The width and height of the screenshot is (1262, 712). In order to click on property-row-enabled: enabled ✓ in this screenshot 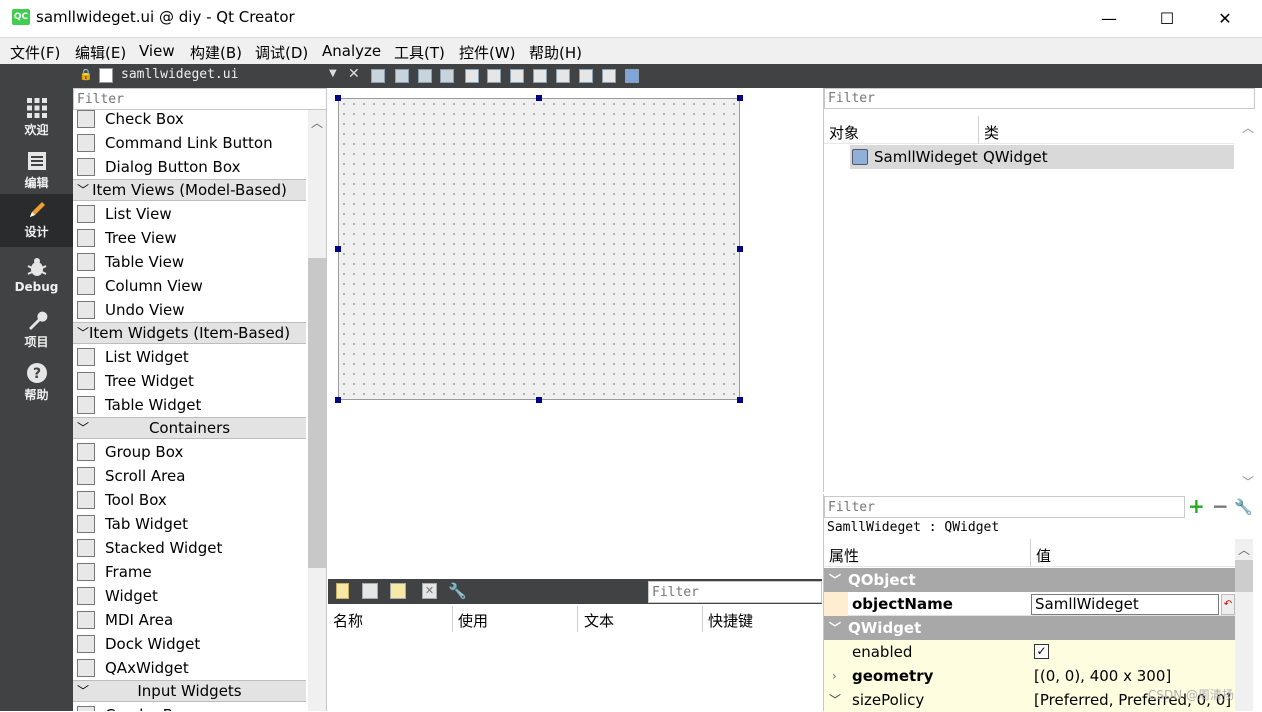, I will do `click(1029, 652)`.